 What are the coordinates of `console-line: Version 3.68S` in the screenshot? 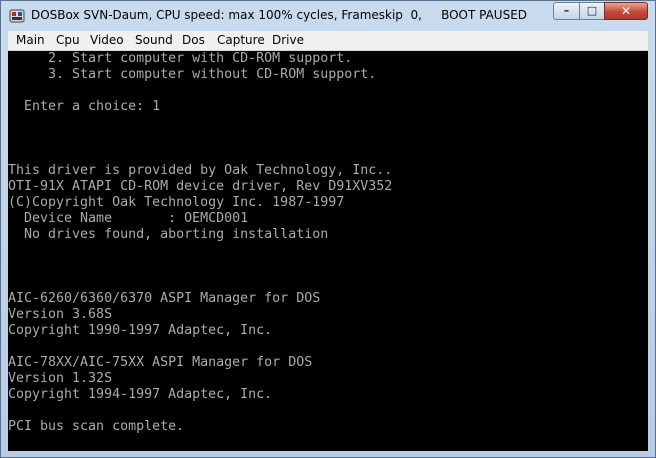 It's located at (60, 314).